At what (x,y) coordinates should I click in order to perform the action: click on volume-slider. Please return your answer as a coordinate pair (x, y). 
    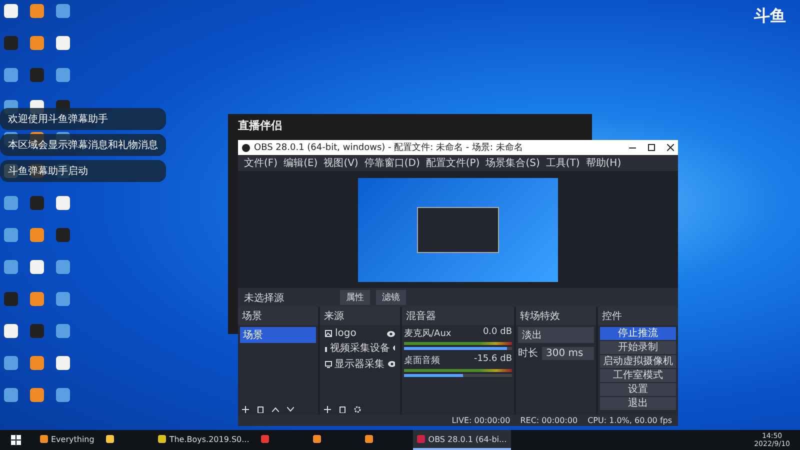
    Looking at the image, I should click on (458, 375).